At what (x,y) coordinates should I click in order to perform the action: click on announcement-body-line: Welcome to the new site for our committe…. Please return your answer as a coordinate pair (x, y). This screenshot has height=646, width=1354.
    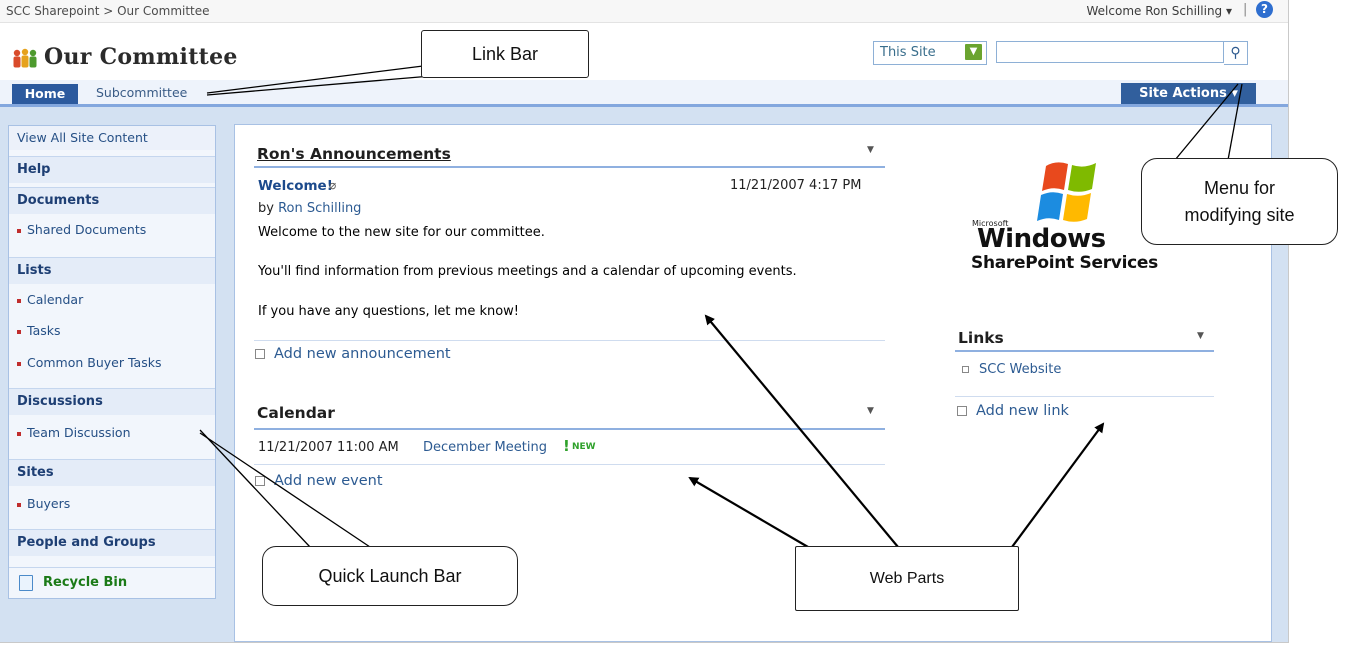
    Looking at the image, I should click on (401, 232).